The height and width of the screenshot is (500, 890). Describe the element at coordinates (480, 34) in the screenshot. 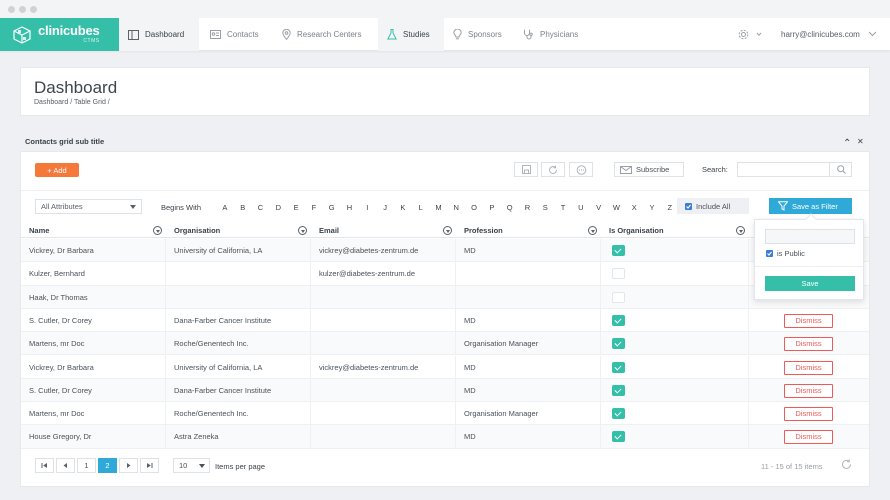

I see `nav-item-sponsors: Sponsors` at that location.